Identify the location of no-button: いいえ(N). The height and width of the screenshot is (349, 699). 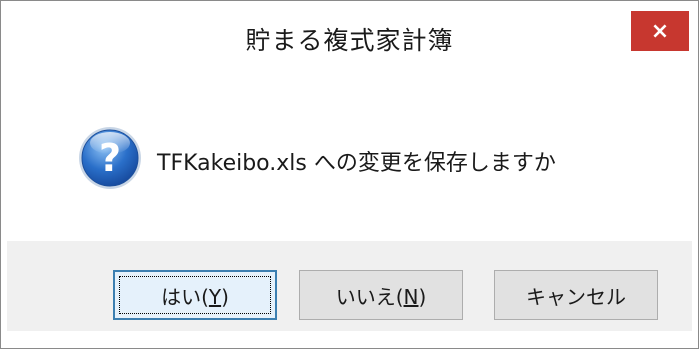
(381, 295).